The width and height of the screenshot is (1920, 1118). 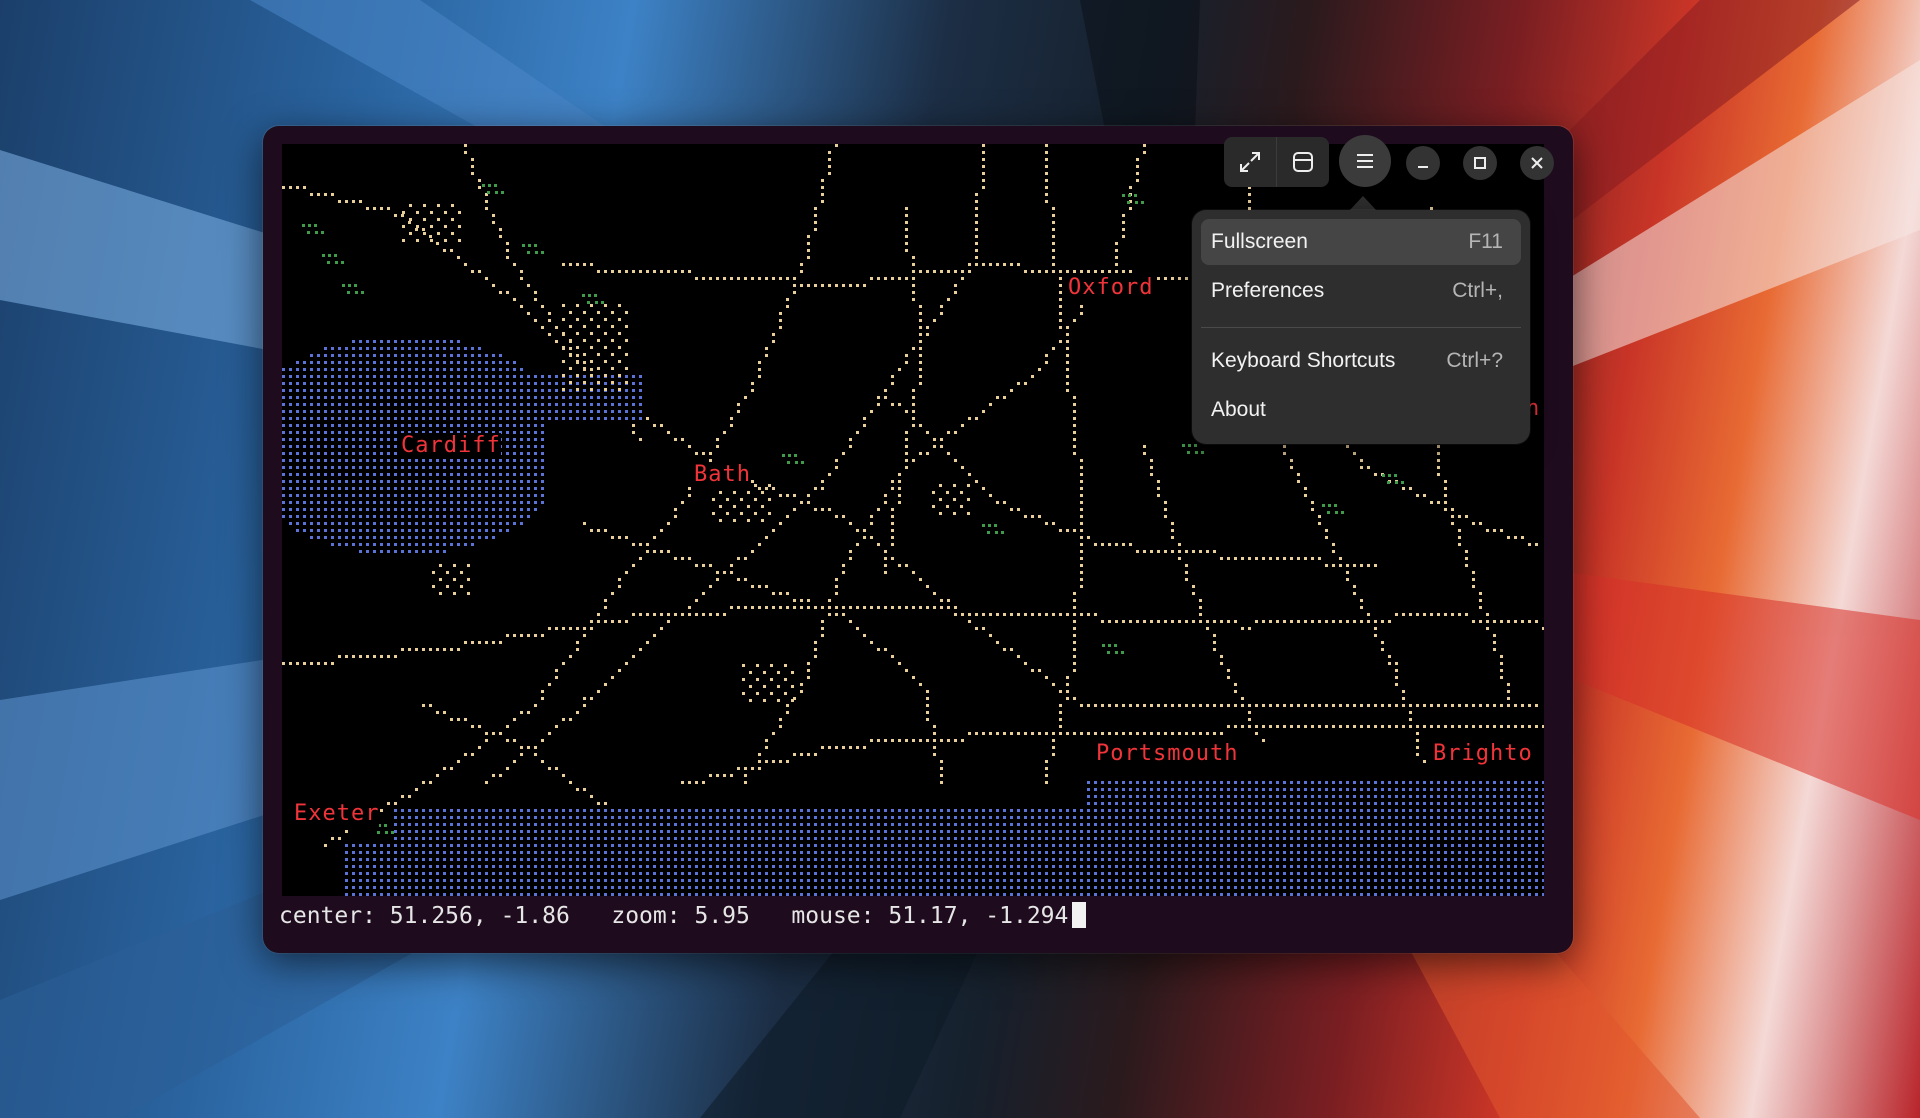 I want to click on maximize-icon, so click(x=1480, y=163).